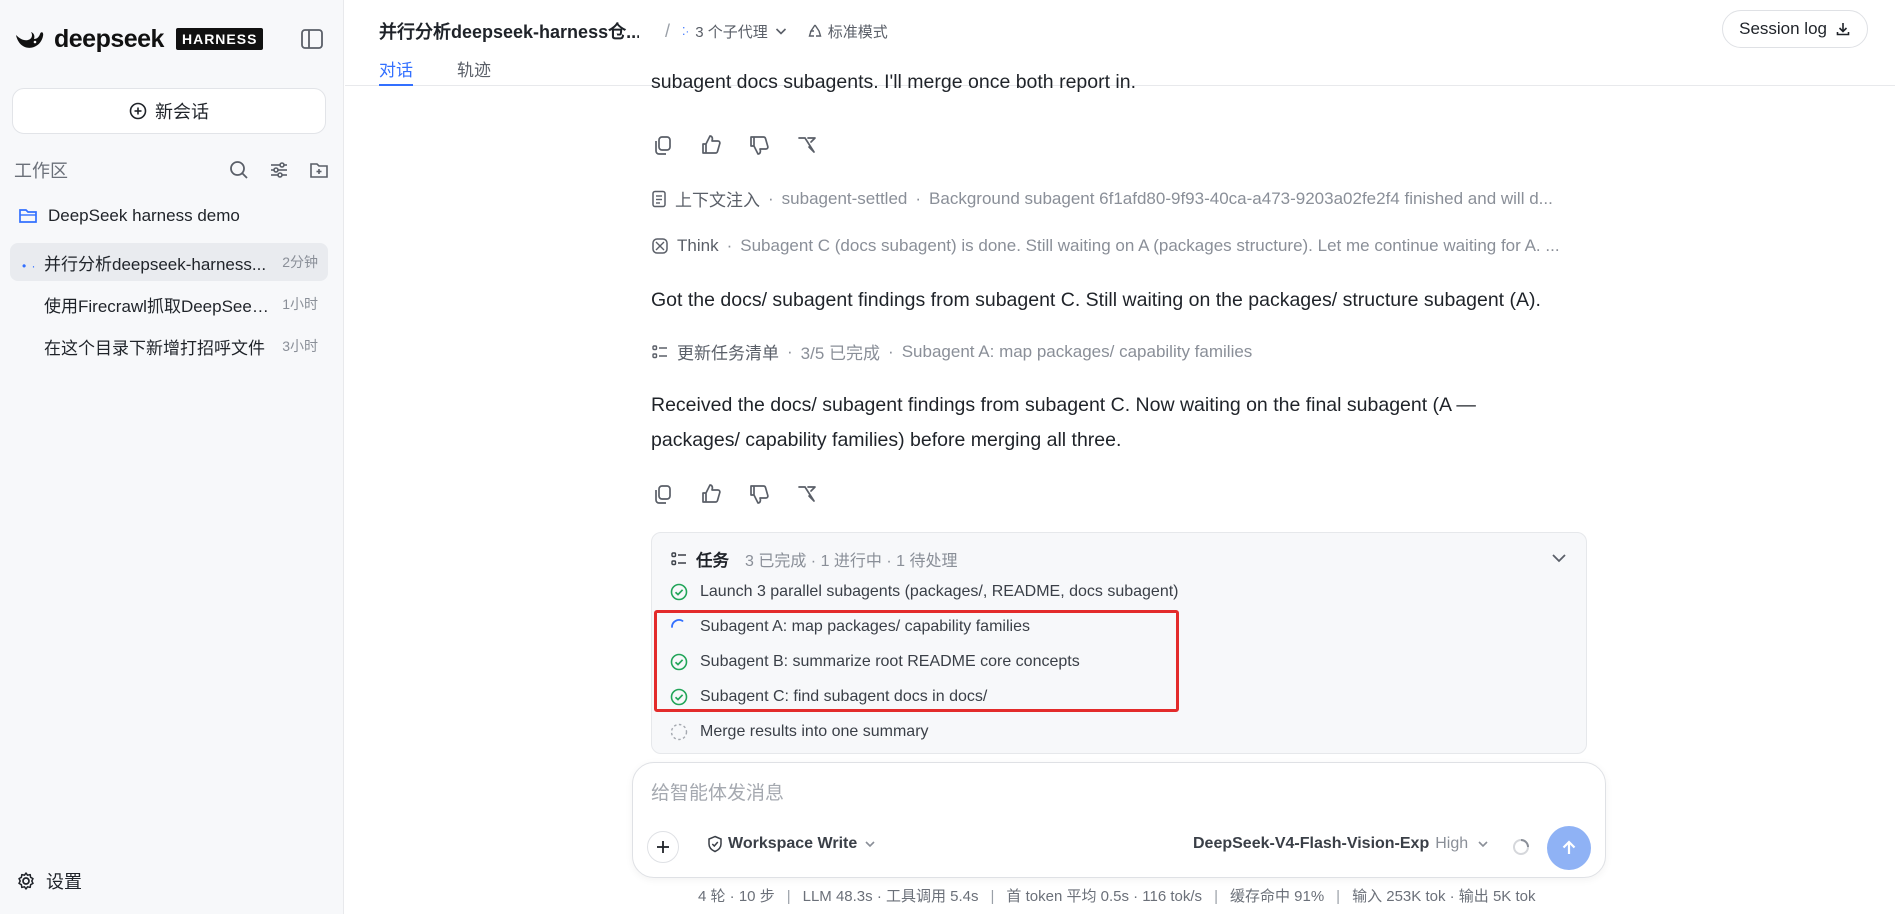 The height and width of the screenshot is (914, 1895). Describe the element at coordinates (851, 561) in the screenshot. I see `task-stats: 3 已完成 · 1 进行中 · 1 待处理` at that location.